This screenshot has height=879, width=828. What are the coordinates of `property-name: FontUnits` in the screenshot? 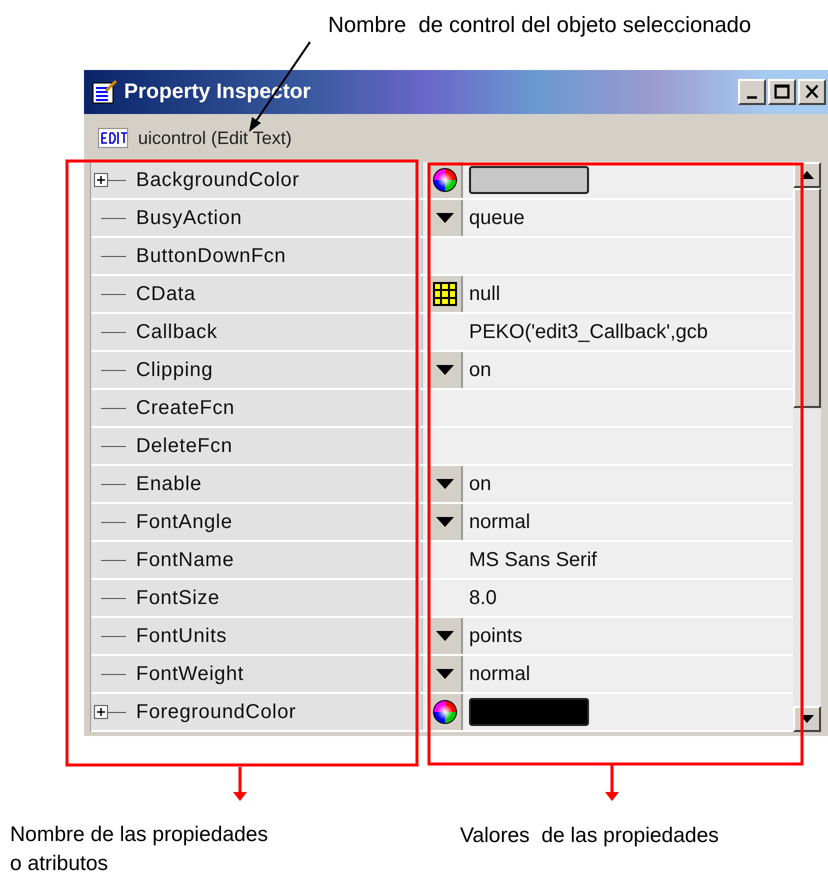 It's located at (181, 636).